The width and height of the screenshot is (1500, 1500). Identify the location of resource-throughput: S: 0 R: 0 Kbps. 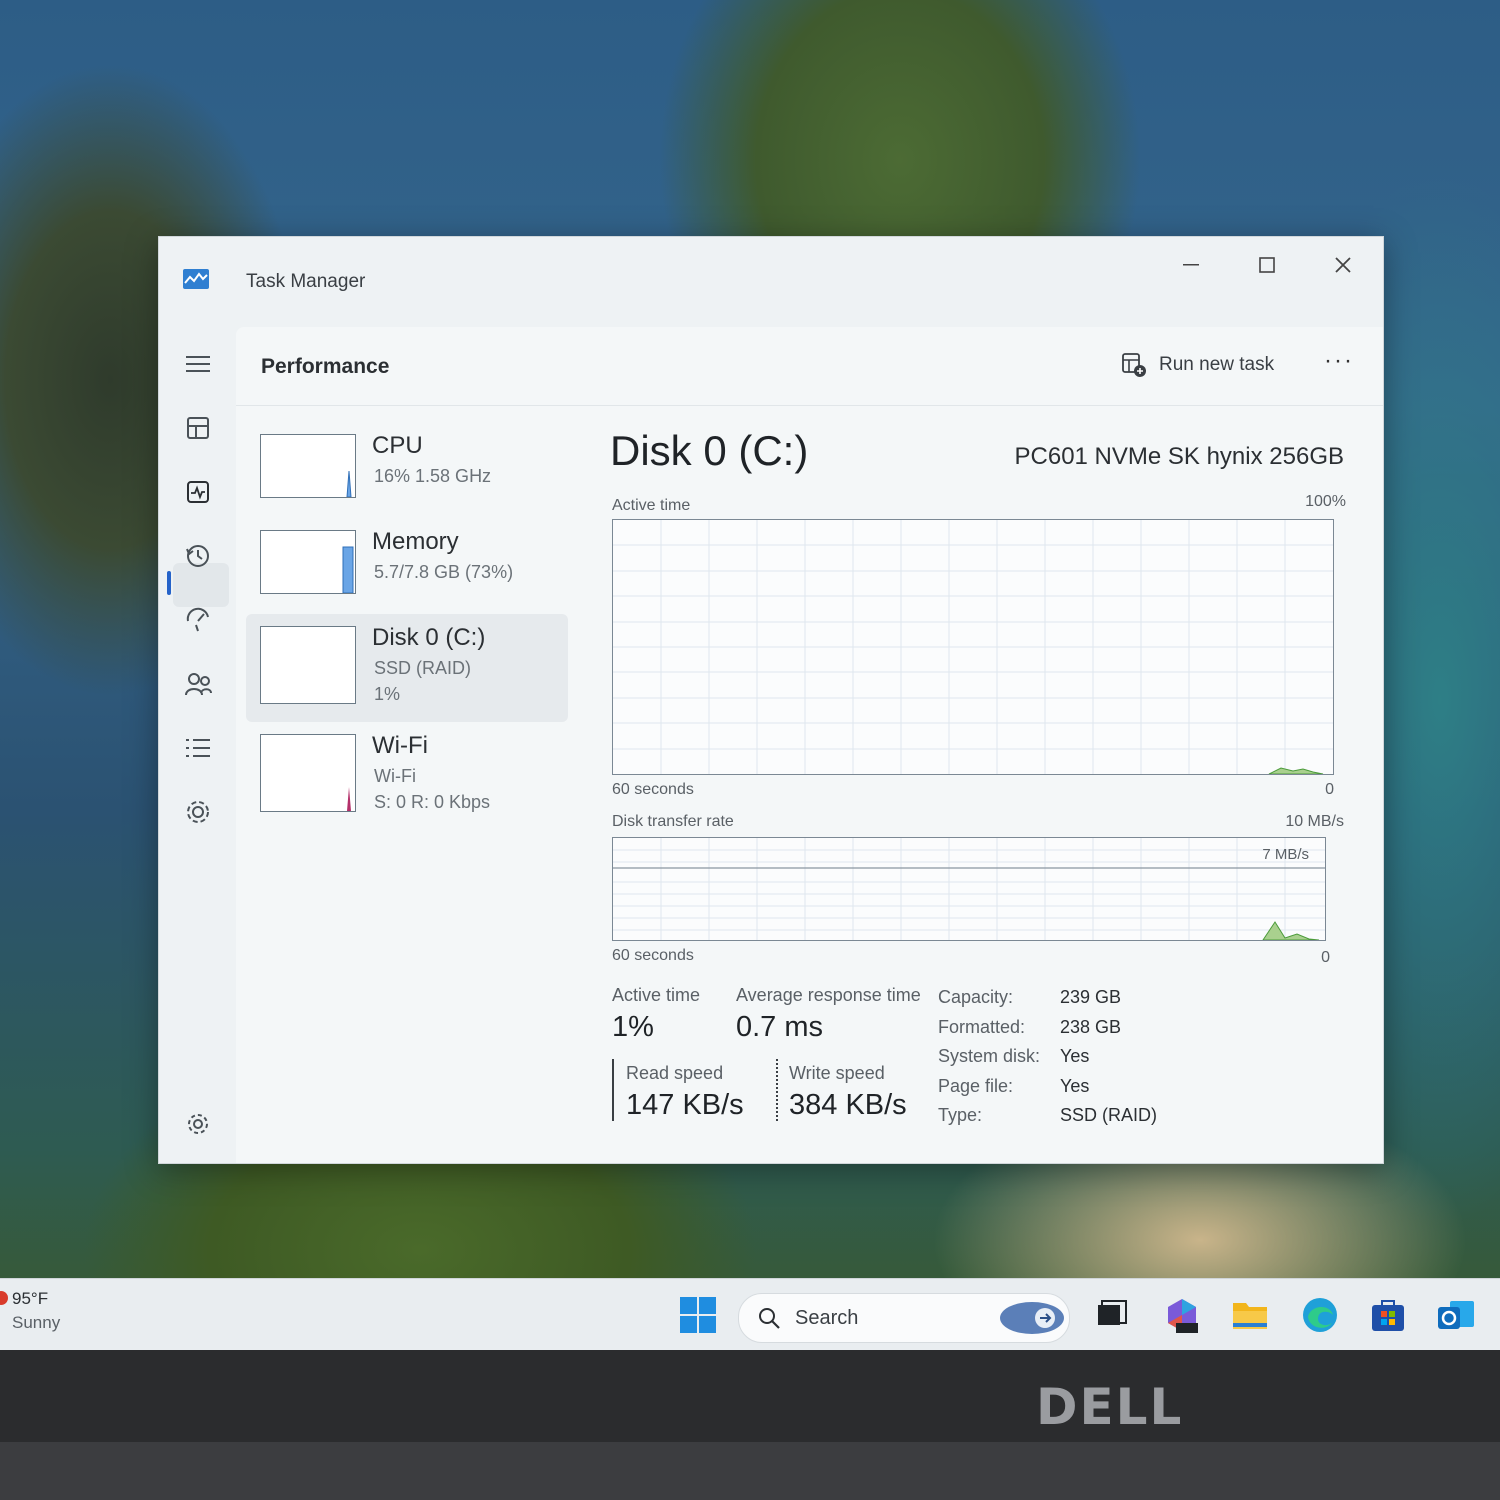
(432, 802).